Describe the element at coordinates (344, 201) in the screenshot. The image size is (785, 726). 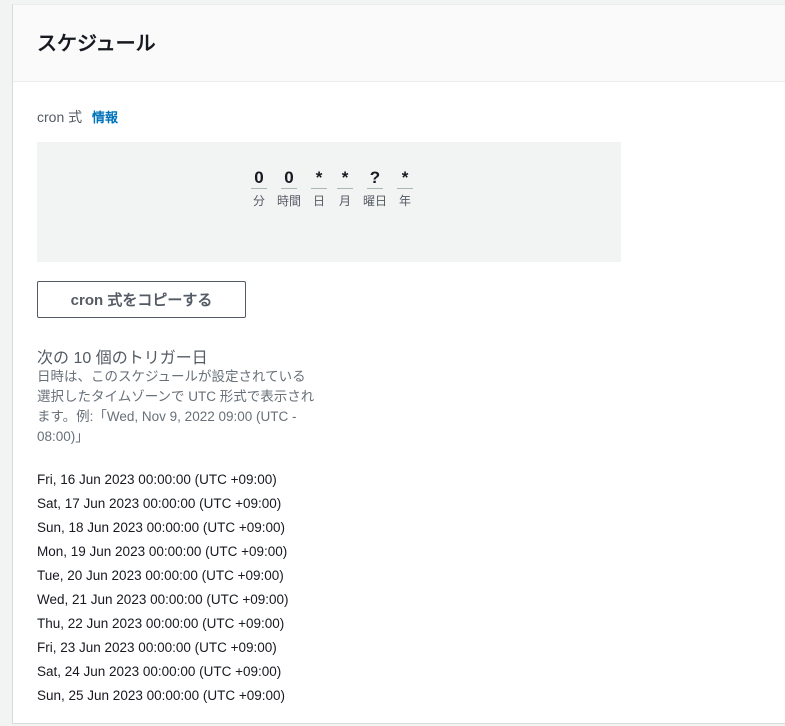
I see `field-unit: 月` at that location.